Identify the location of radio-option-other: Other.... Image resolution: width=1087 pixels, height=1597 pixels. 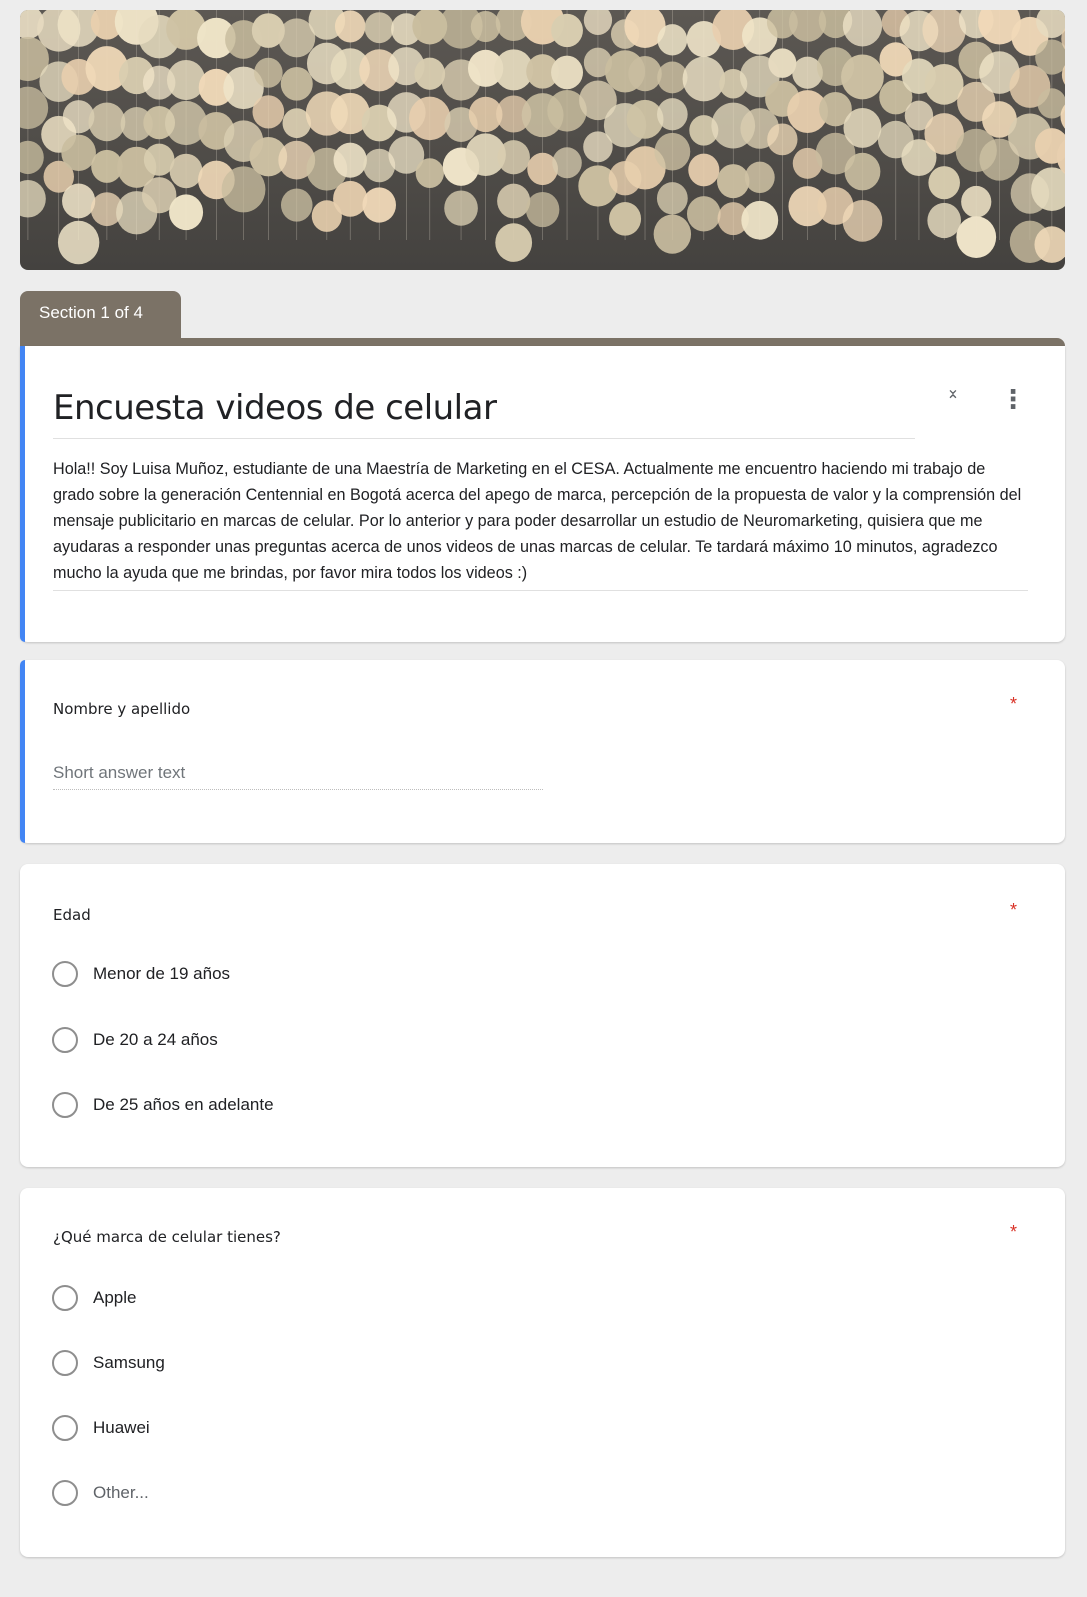
(100, 1493).